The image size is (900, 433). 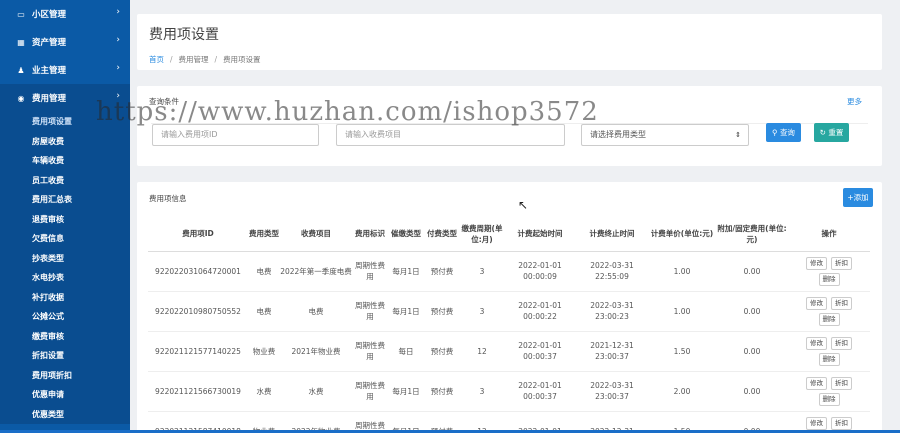 What do you see at coordinates (829, 234) in the screenshot?
I see `column-header: 操作` at bounding box center [829, 234].